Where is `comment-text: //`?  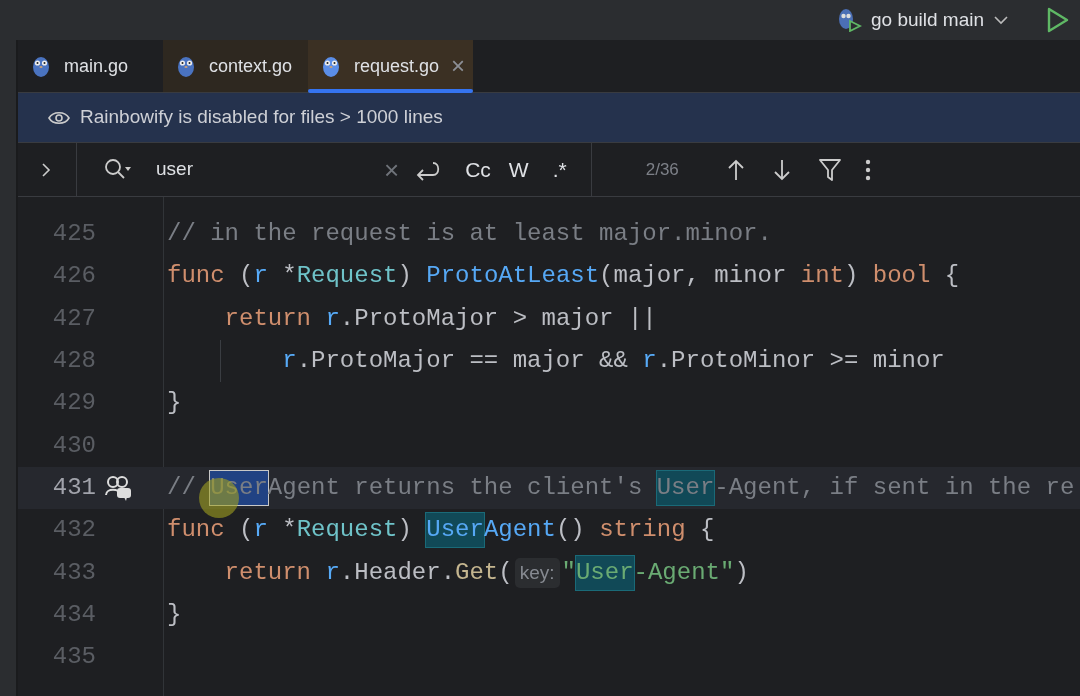
comment-text: // is located at coordinates (182, 487).